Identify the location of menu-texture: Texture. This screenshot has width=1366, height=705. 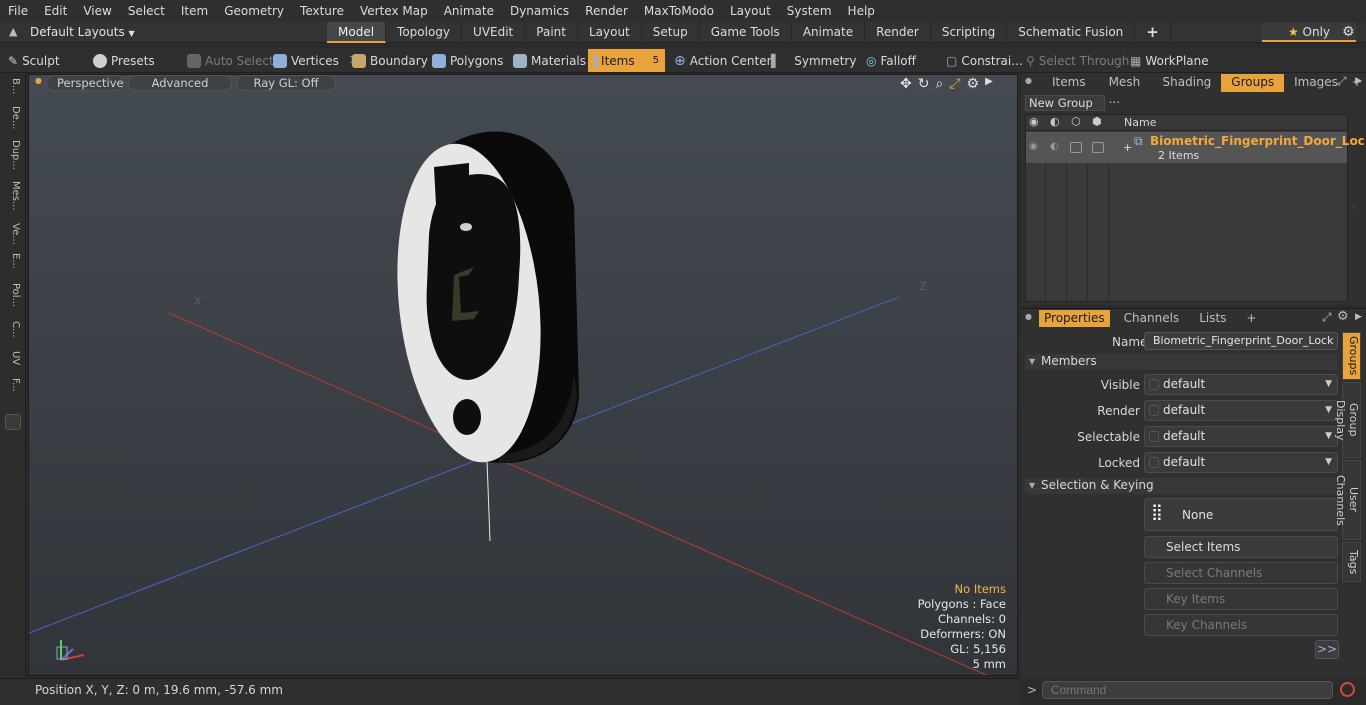
(322, 11).